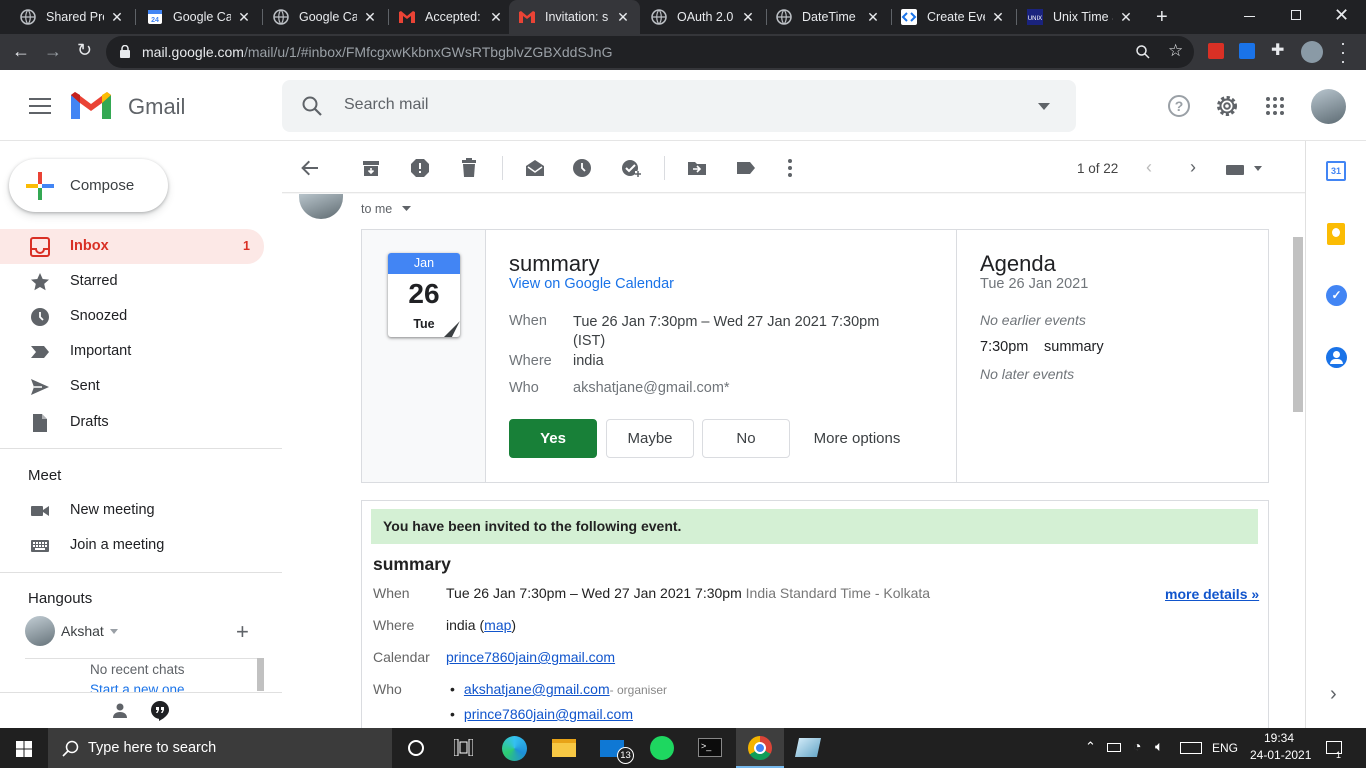  Describe the element at coordinates (1247, 51) in the screenshot. I see `extension-a-icon` at that location.